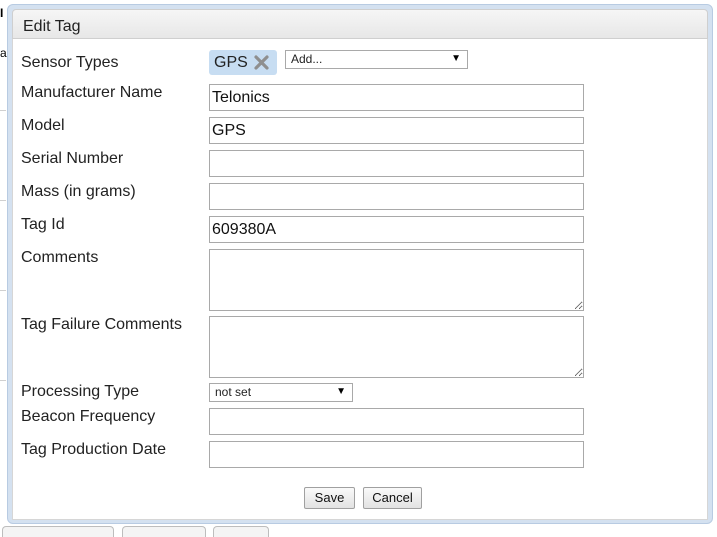 The image size is (717, 537). Describe the element at coordinates (88, 416) in the screenshot. I see `beacon-frequency-label: Beacon Frequency` at that location.